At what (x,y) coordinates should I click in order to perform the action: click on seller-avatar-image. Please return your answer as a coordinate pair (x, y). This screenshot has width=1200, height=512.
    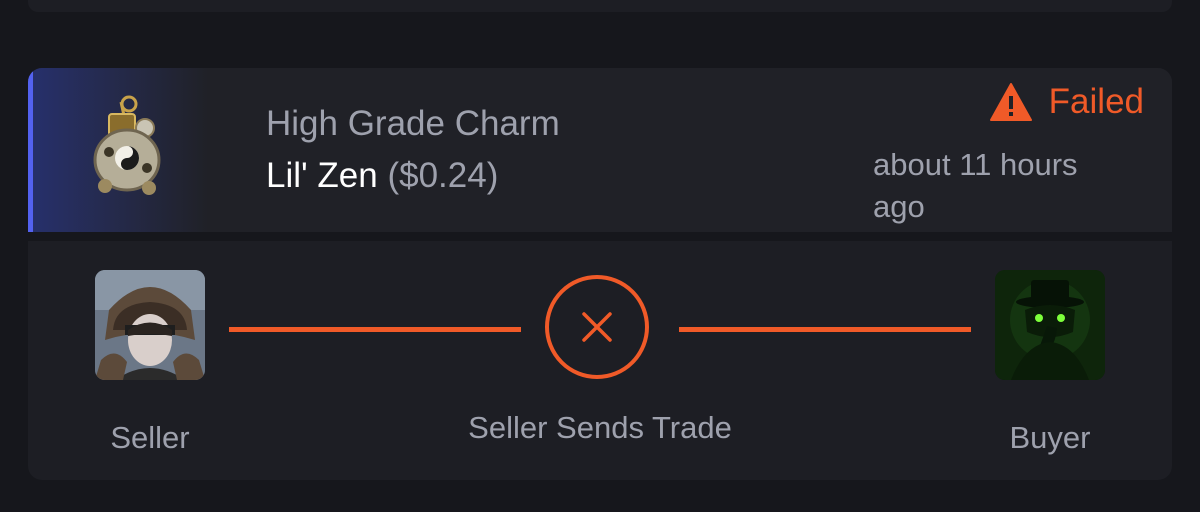
    Looking at the image, I should click on (150, 325).